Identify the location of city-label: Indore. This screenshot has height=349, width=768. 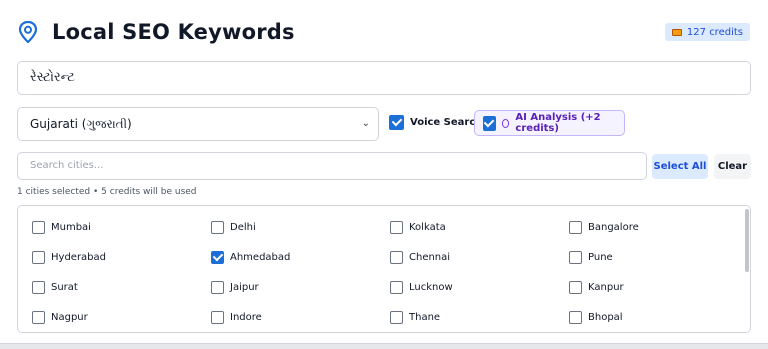
(246, 317).